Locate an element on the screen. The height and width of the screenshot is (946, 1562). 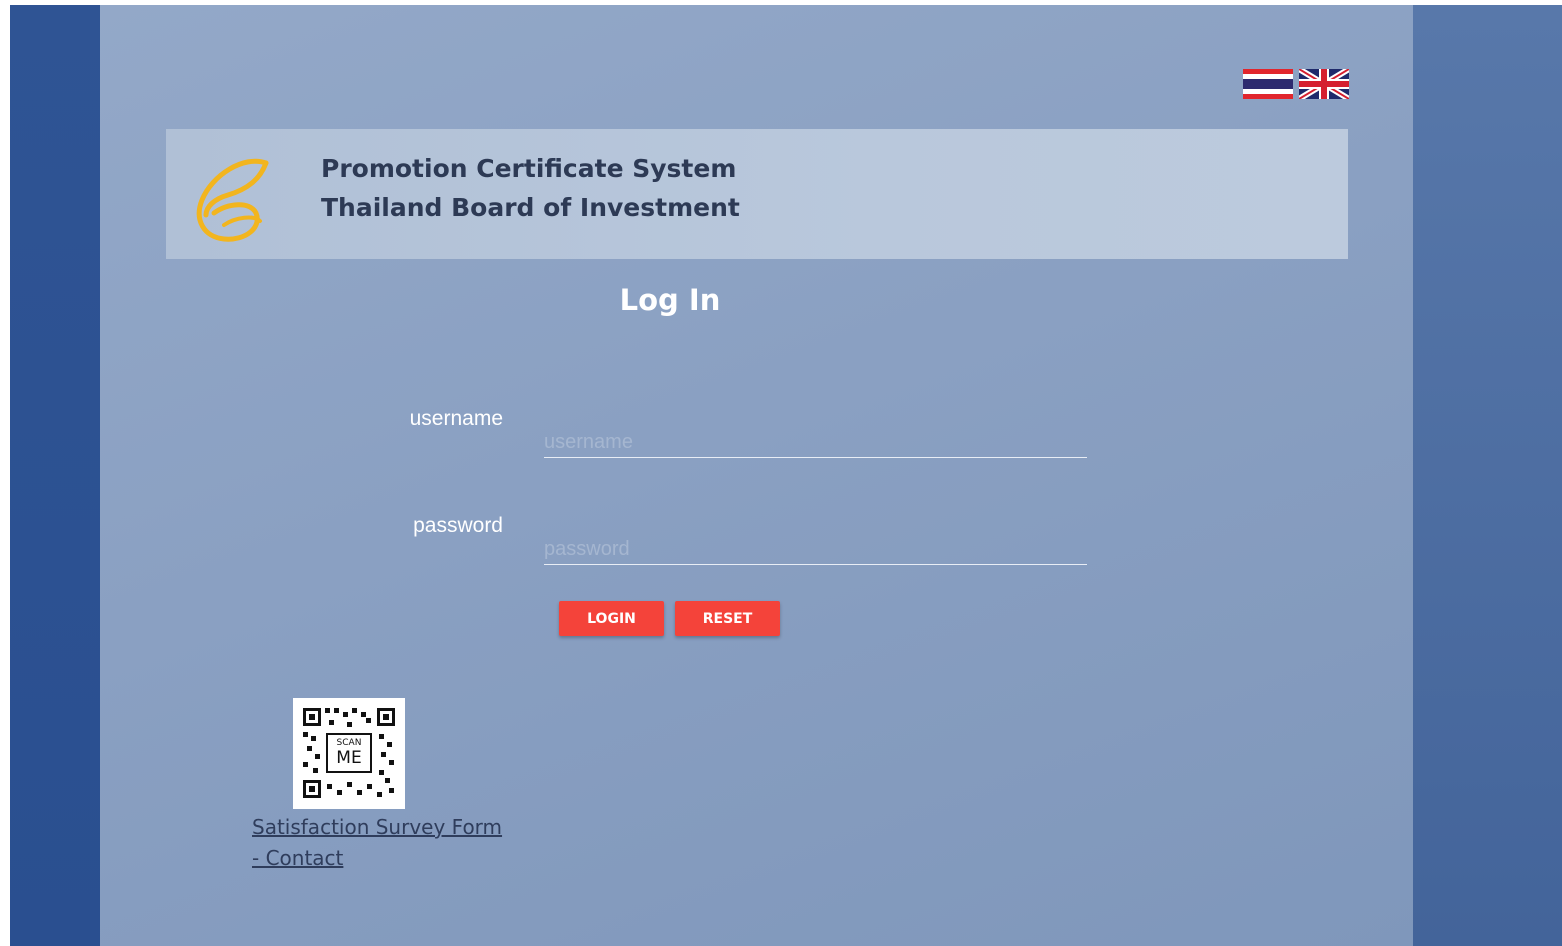
password-label: password is located at coordinates (458, 525).